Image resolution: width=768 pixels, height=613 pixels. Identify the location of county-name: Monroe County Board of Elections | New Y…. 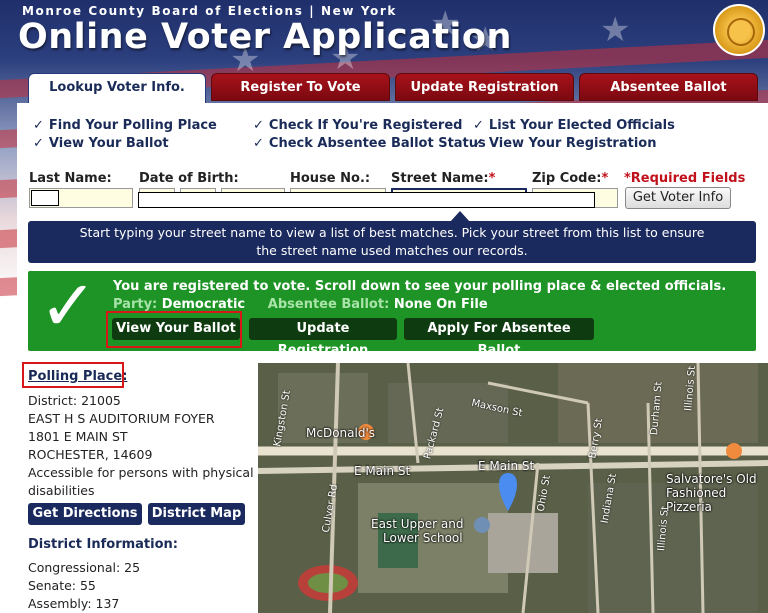
(209, 11).